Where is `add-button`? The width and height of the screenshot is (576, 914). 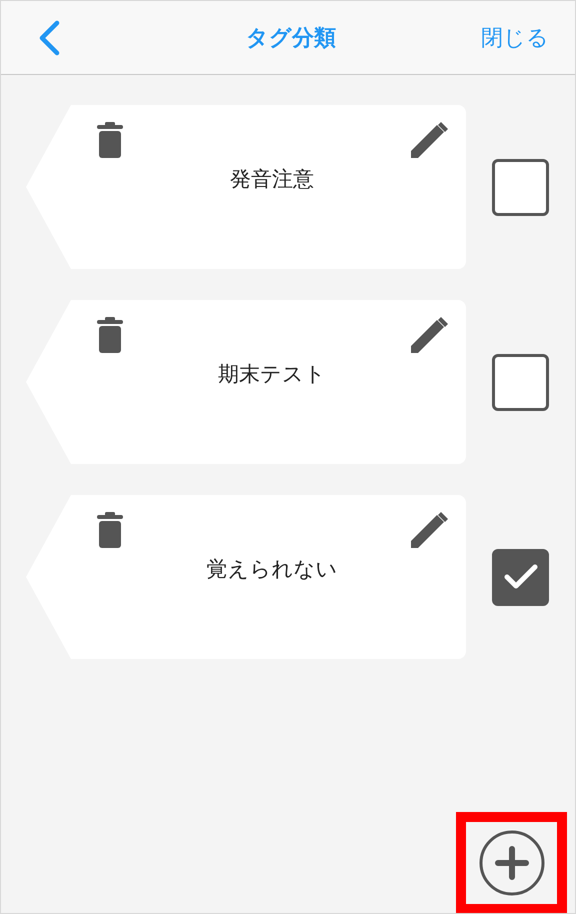 add-button is located at coordinates (511, 863).